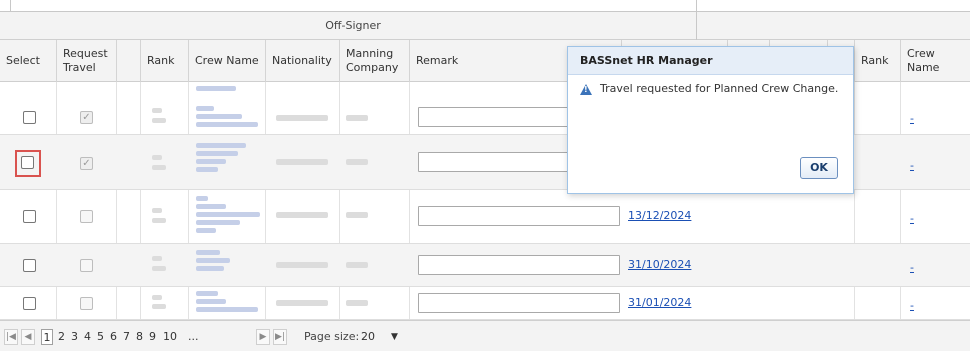 The image size is (970, 351). Describe the element at coordinates (152, 337) in the screenshot. I see `page-number-9: 9` at that location.